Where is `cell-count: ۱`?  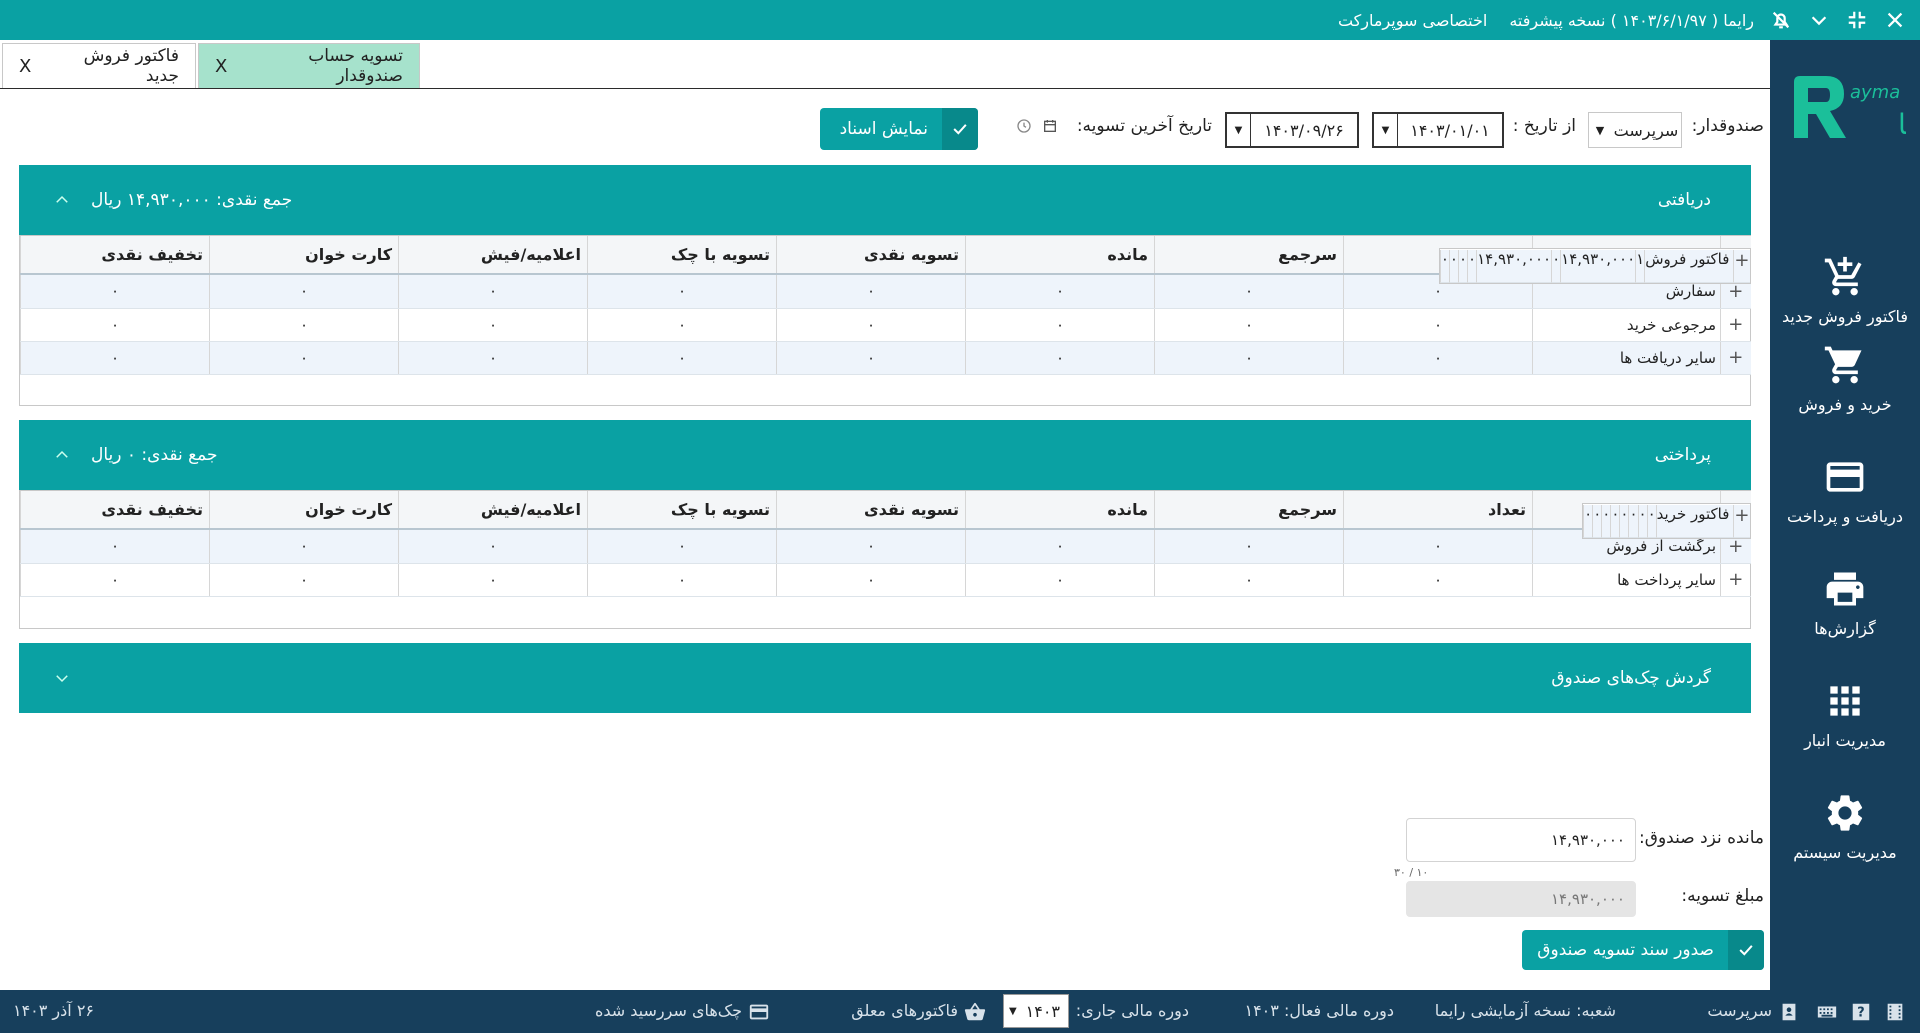 cell-count: ۱ is located at coordinates (1640, 266).